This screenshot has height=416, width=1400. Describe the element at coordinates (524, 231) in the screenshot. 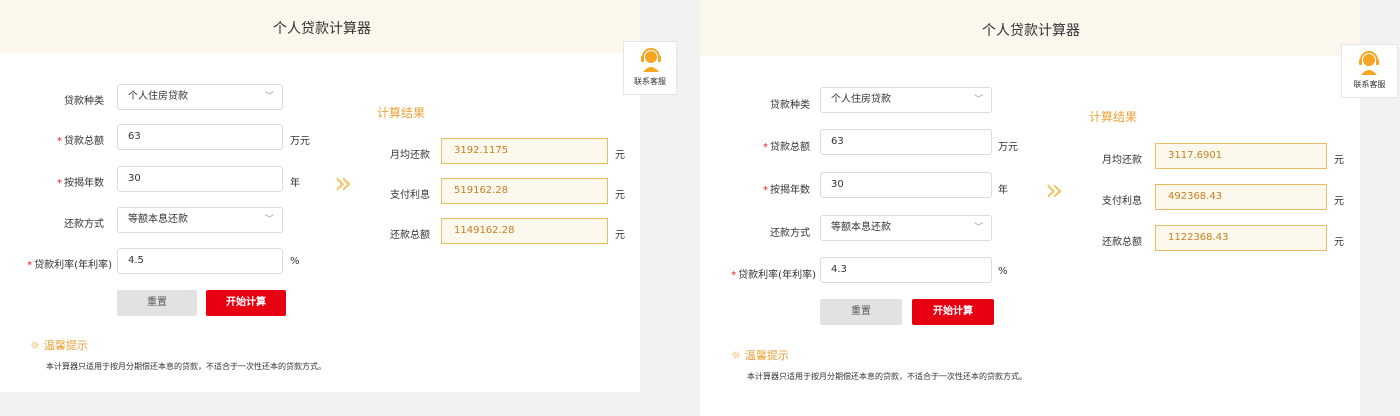

I see `total-repayment-value: 1149162.28` at that location.